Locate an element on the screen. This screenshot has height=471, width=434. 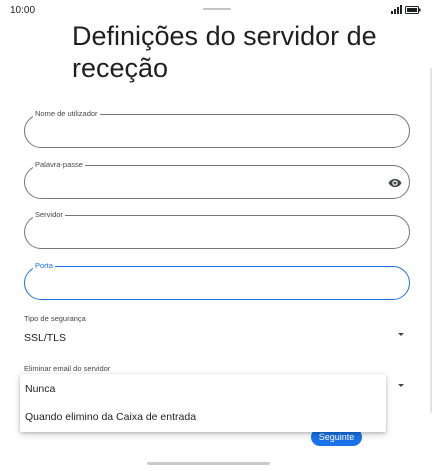
menu-item-when-deleted-from-inbox: Quando elimino da Caixa de entrada is located at coordinates (203, 417).